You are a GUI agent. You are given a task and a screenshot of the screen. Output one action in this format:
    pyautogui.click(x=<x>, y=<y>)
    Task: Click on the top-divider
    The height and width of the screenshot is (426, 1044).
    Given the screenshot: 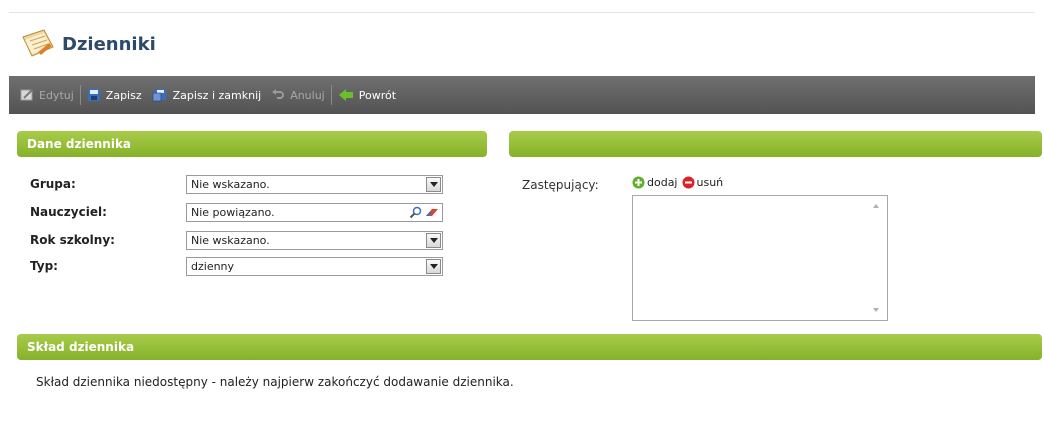 What is the action you would take?
    pyautogui.click(x=522, y=12)
    